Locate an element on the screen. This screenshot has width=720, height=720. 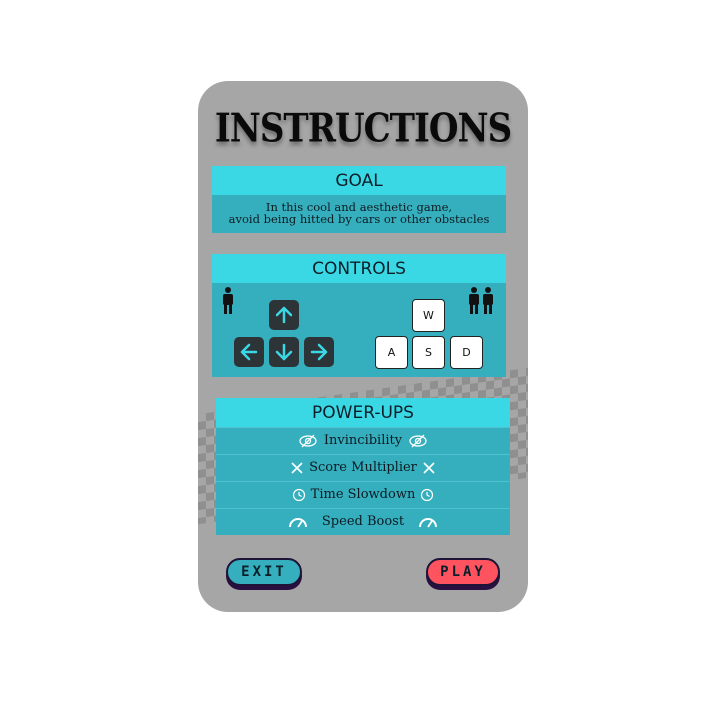
goal-heading: GOAL is located at coordinates (359, 180).